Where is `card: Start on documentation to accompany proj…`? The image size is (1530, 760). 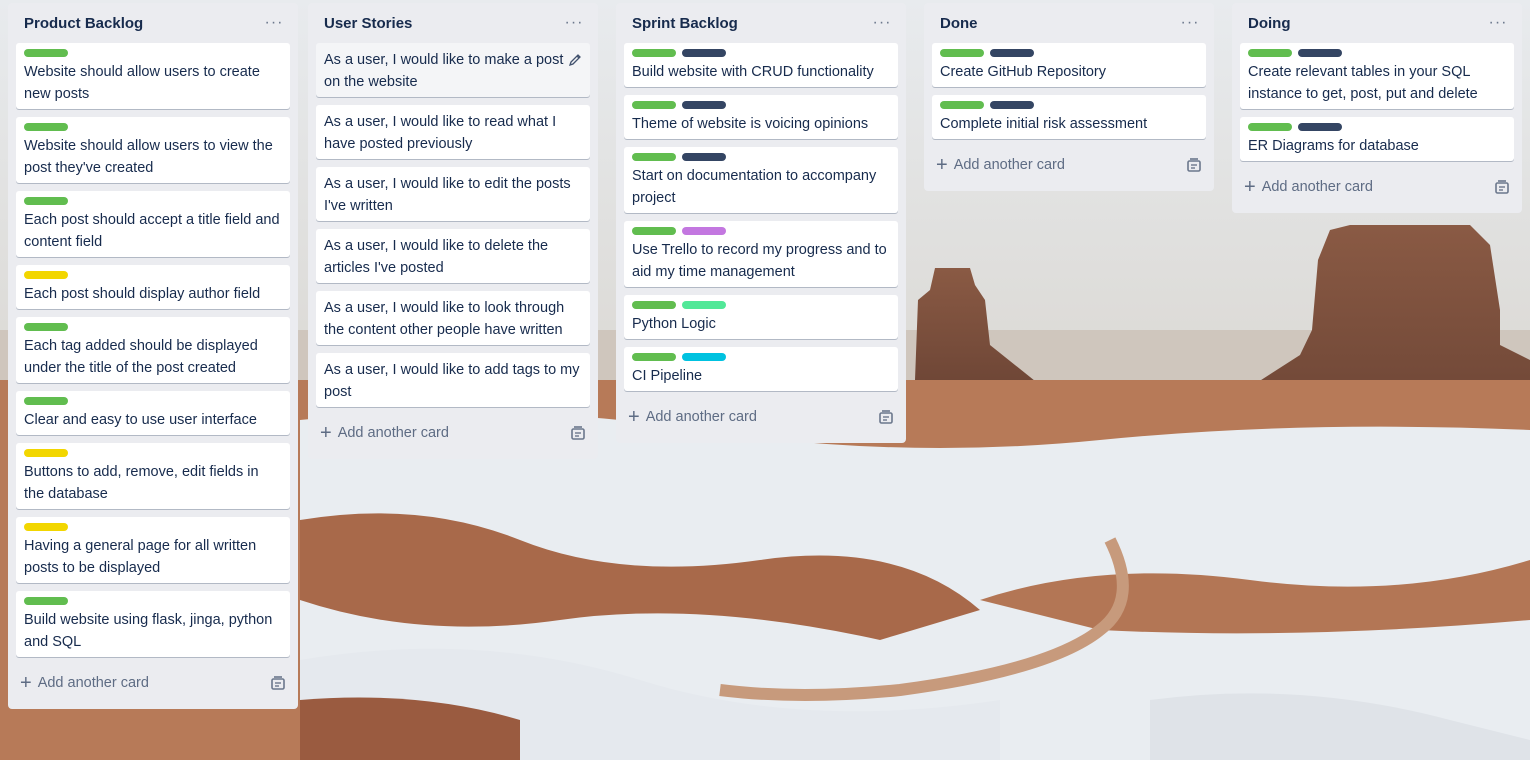 card: Start on documentation to accompany proj… is located at coordinates (761, 180).